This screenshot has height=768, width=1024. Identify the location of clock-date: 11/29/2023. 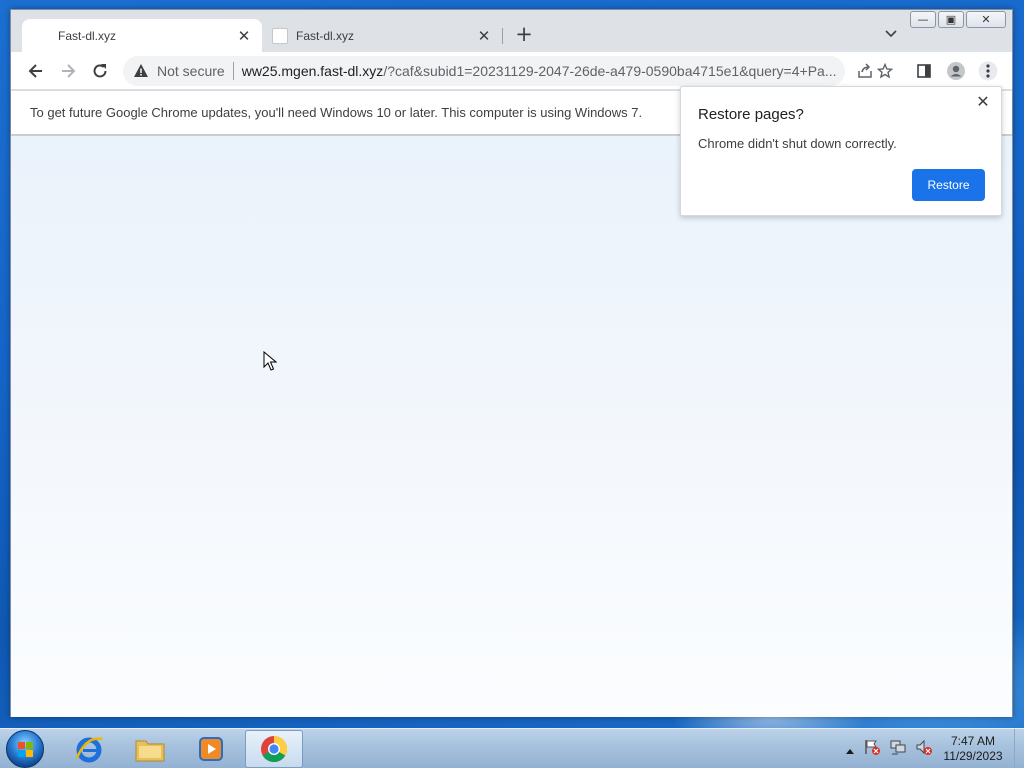
(973, 756).